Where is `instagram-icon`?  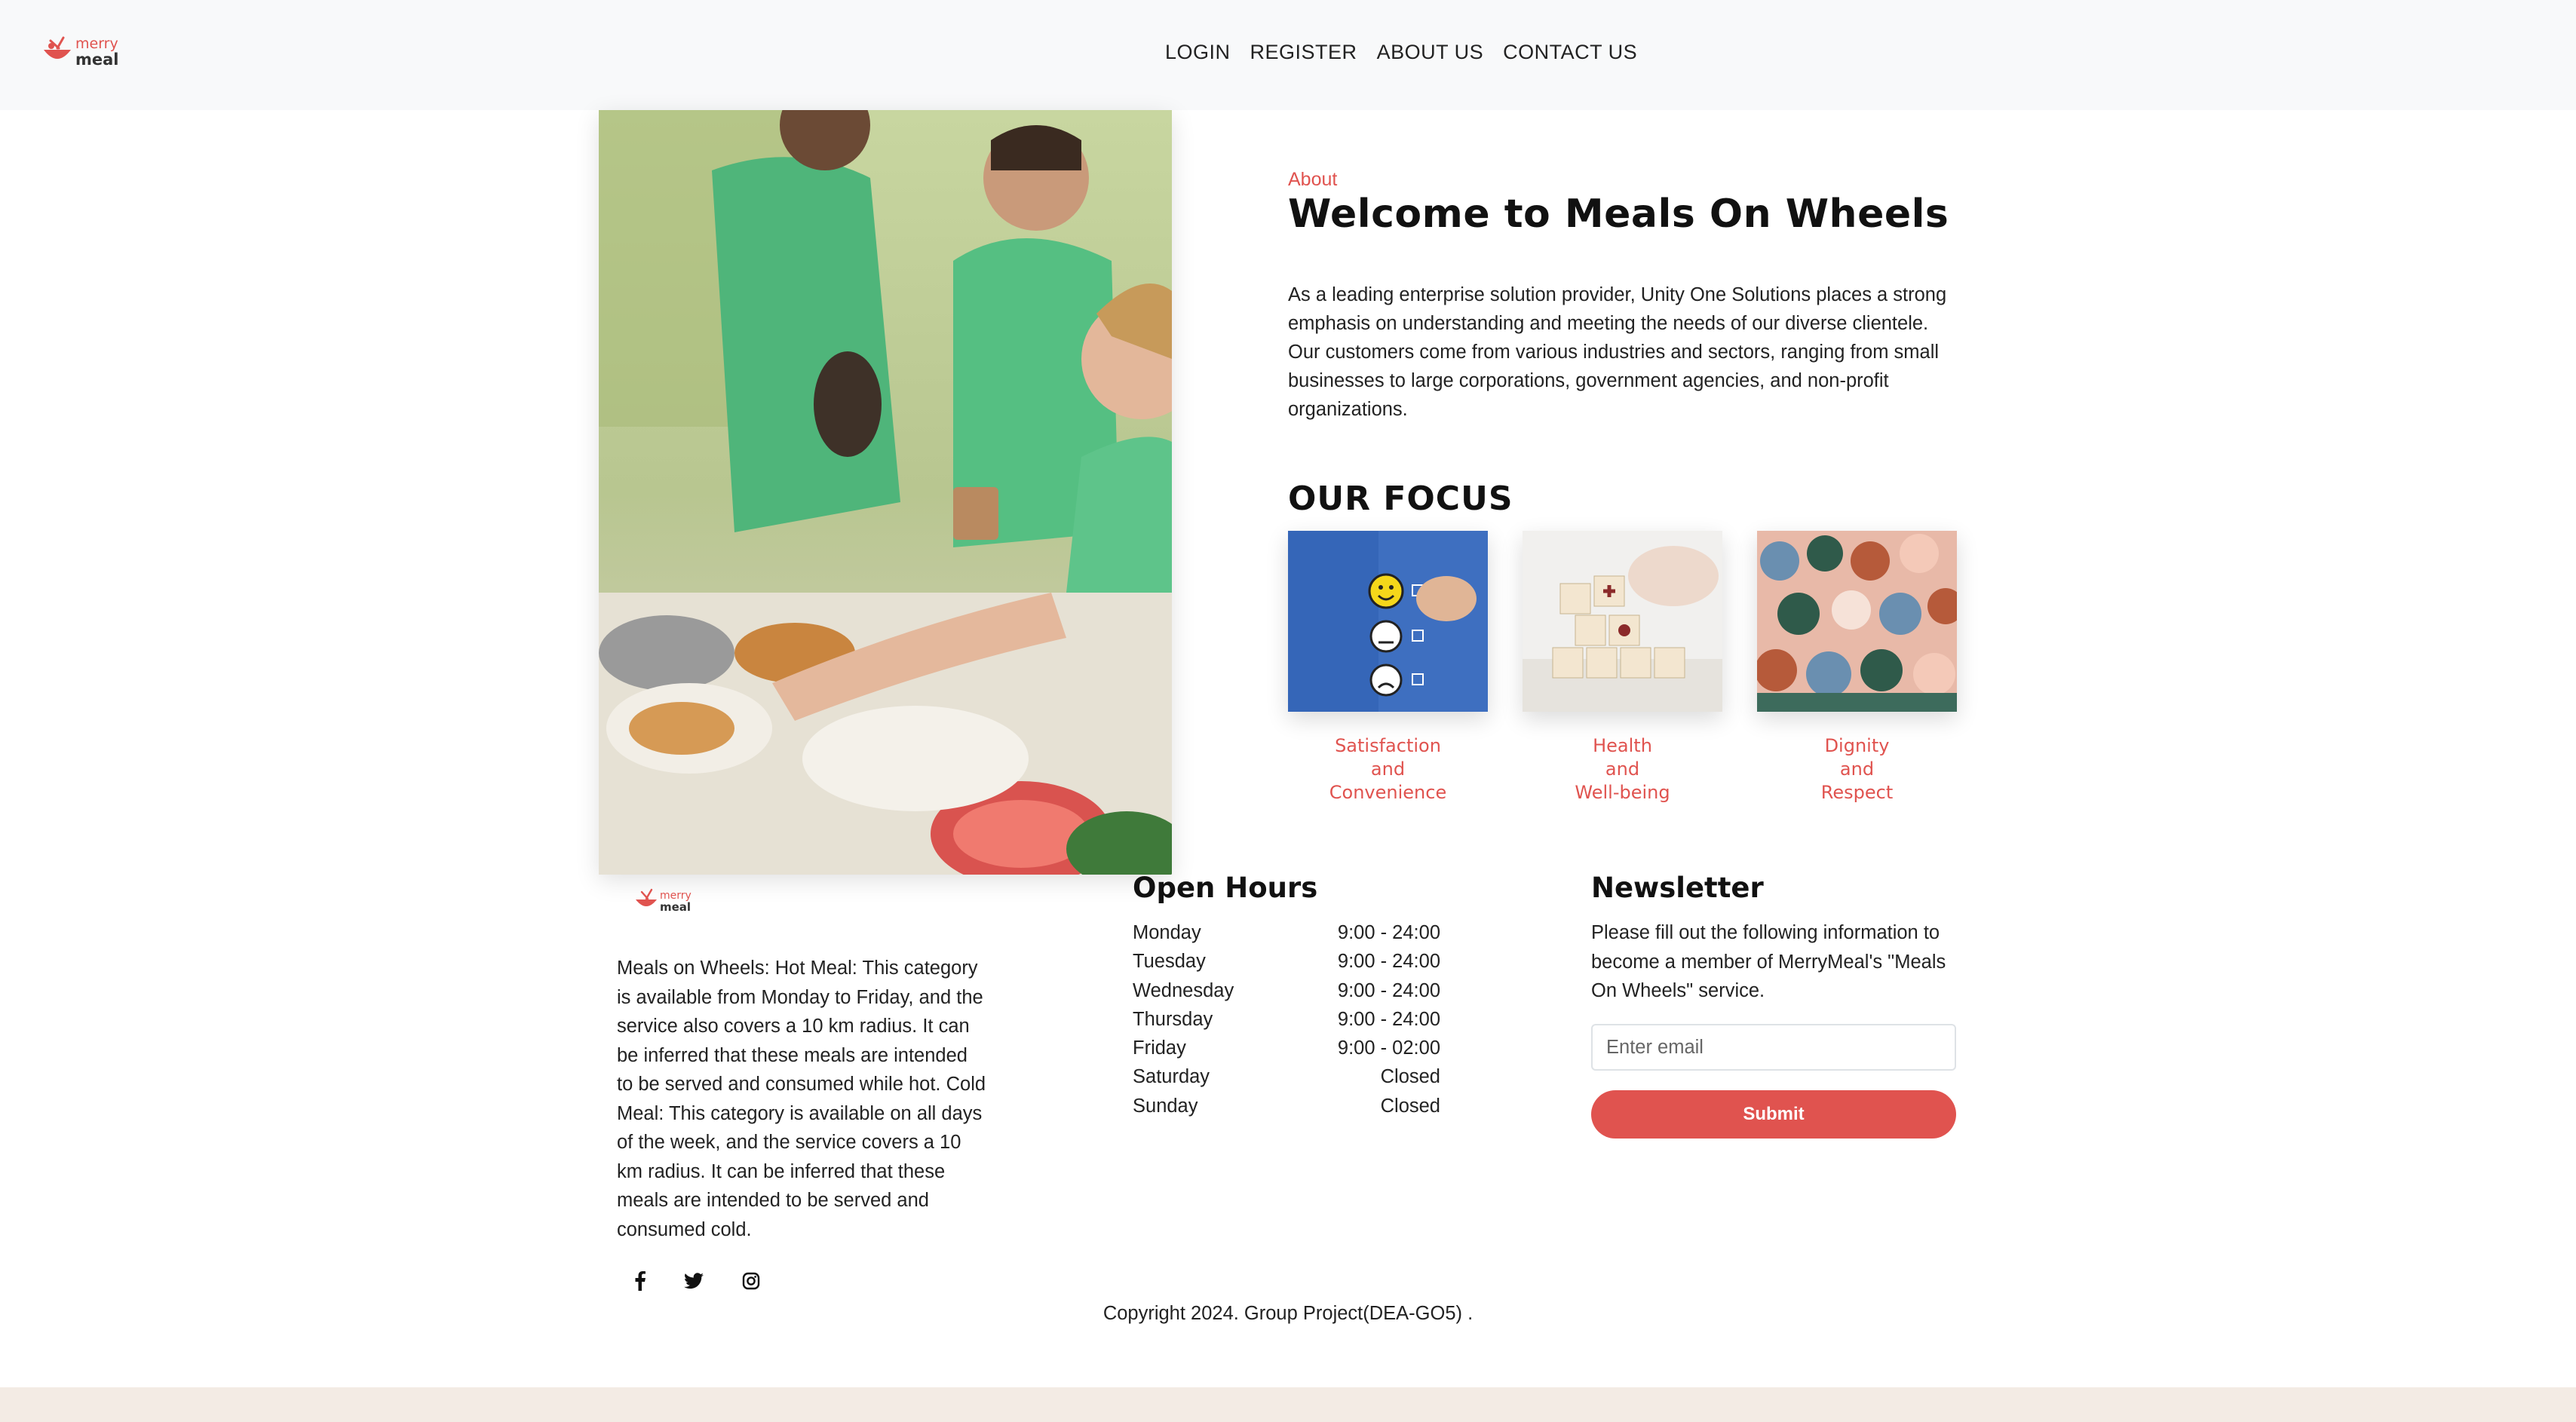 instagram-icon is located at coordinates (751, 1281).